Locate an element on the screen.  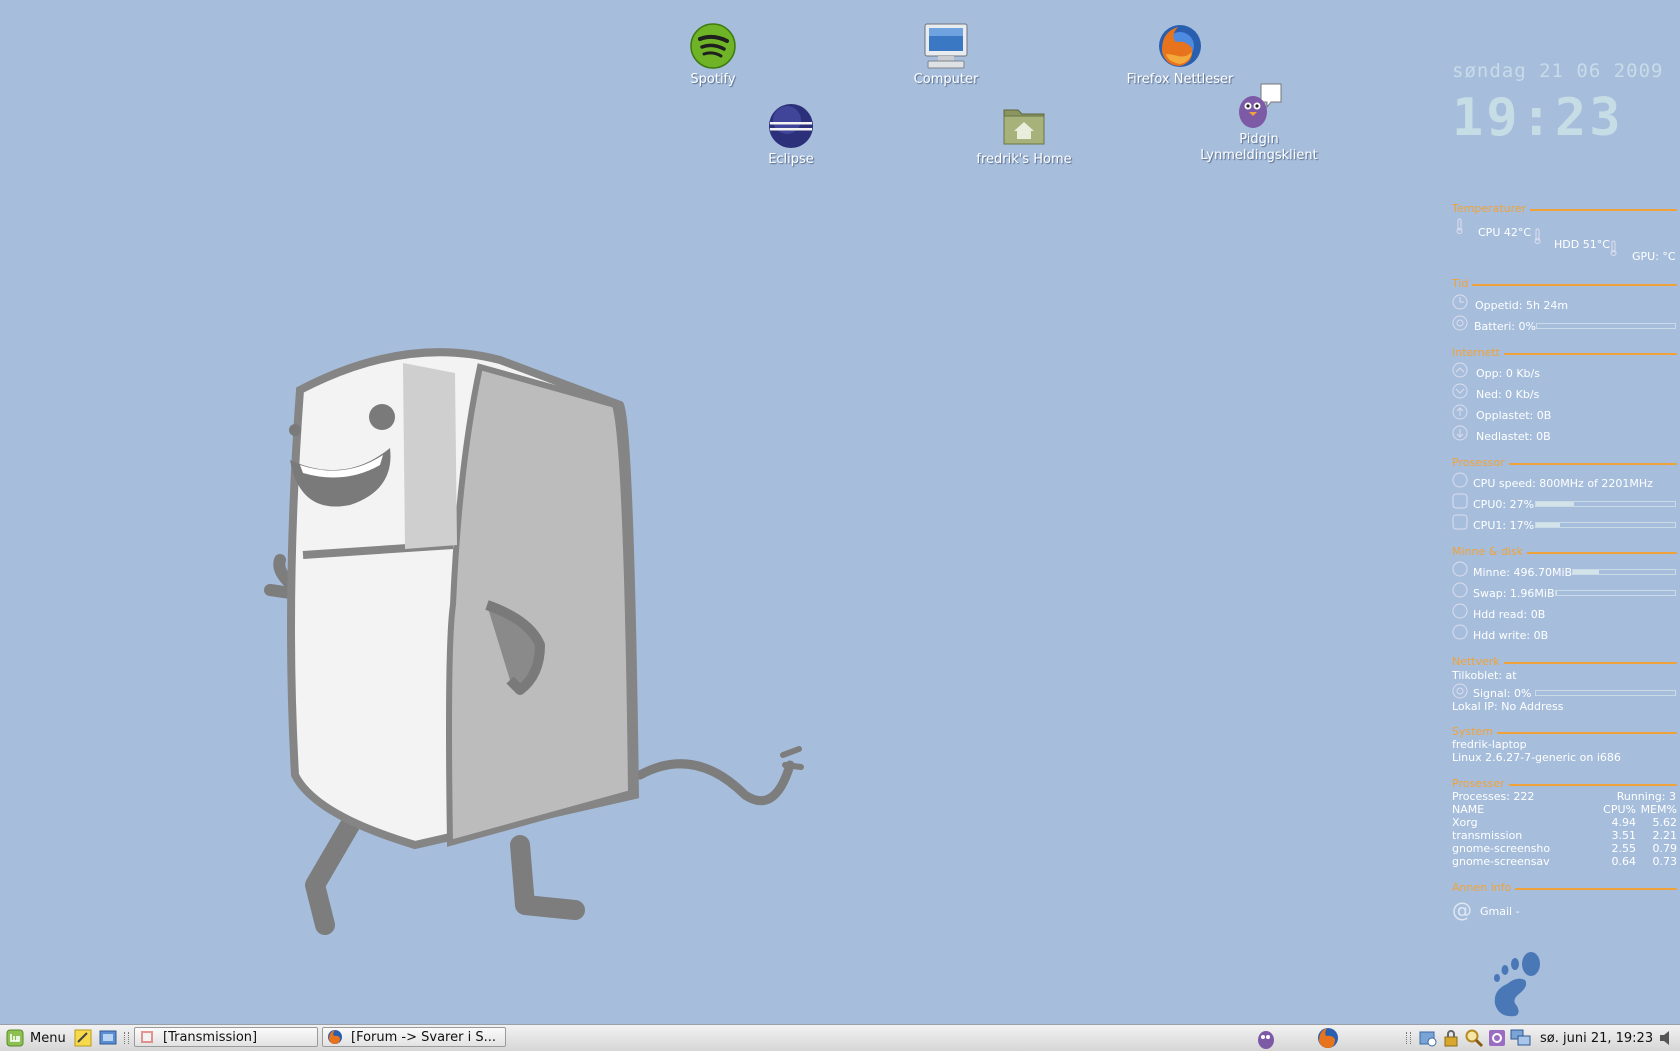
cpu-temp: CPU 42°C is located at coordinates (1505, 232).